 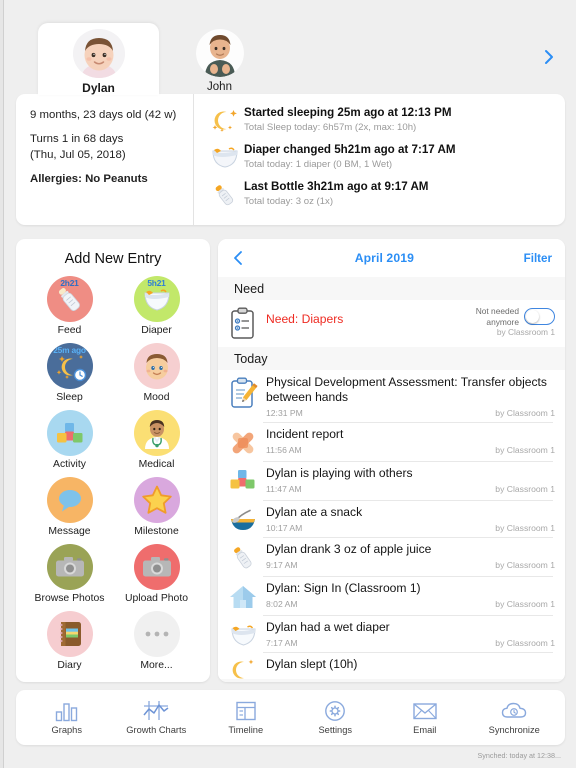 What do you see at coordinates (156, 500) in the screenshot?
I see `star-icon` at bounding box center [156, 500].